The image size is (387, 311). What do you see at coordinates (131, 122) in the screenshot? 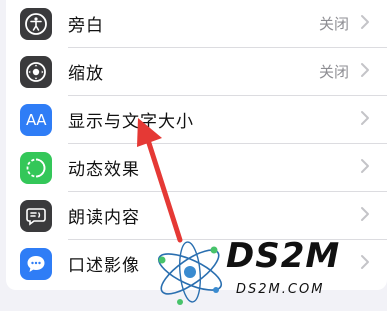
I see `settings-row-label: 显示与文字大小` at bounding box center [131, 122].